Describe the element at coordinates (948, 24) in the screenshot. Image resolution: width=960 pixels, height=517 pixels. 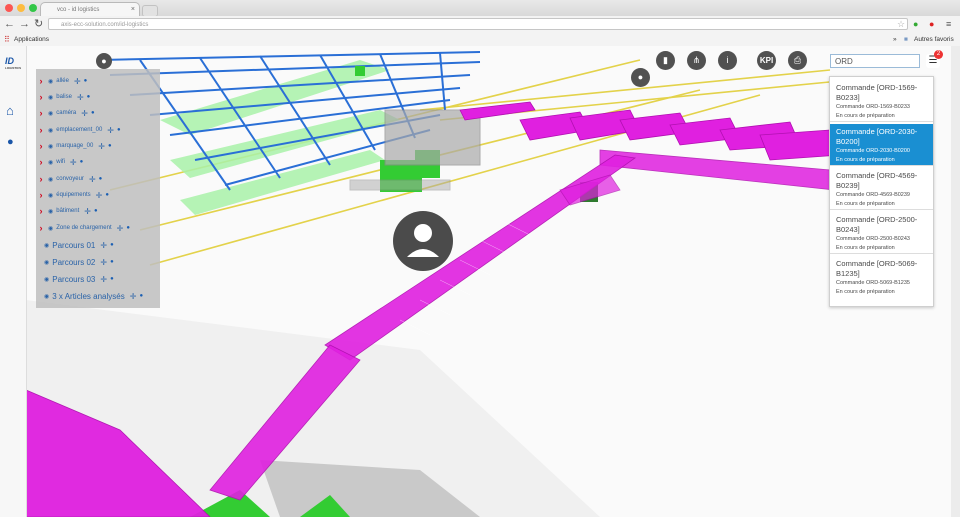
I see `menu-icon: ≡` at that location.